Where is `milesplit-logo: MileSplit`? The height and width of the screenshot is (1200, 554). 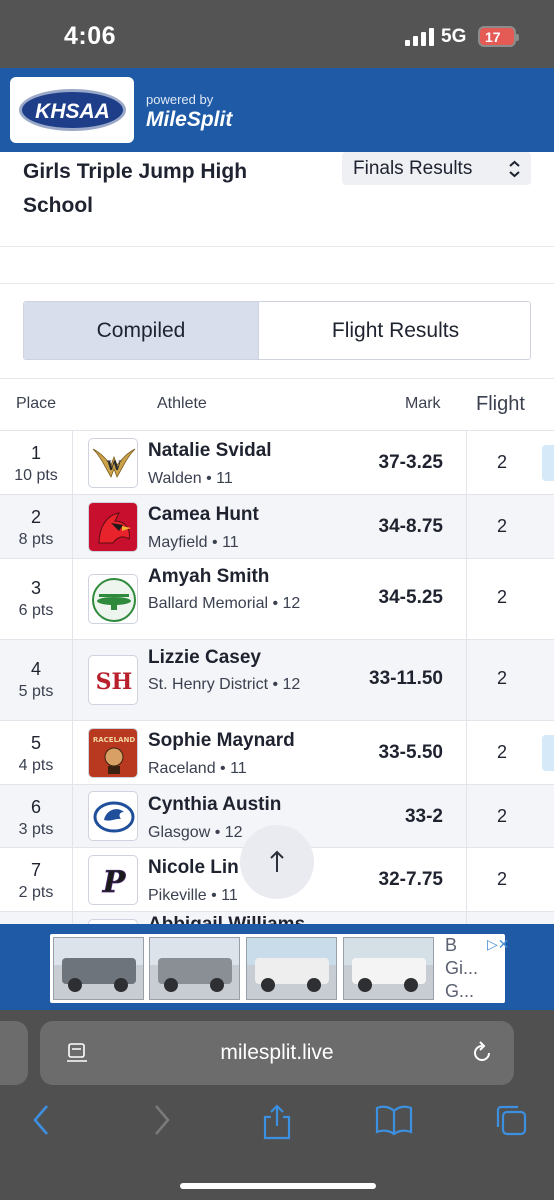
milesplit-logo: MileSplit is located at coordinates (189, 120).